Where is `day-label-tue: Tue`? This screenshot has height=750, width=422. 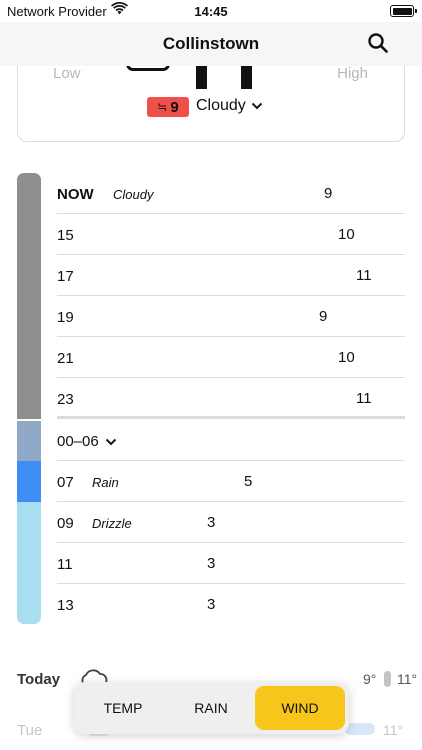 day-label-tue: Tue is located at coordinates (29, 730).